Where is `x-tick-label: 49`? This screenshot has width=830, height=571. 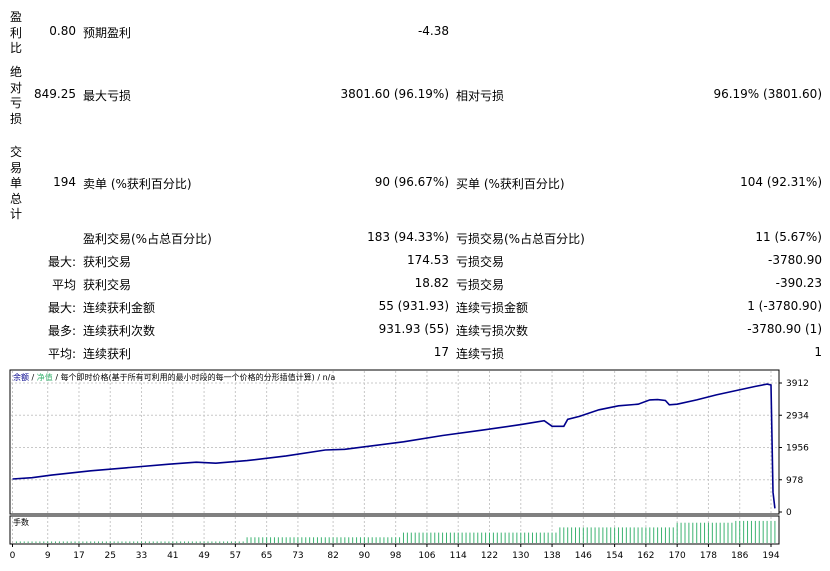
x-tick-label: 49 is located at coordinates (204, 556).